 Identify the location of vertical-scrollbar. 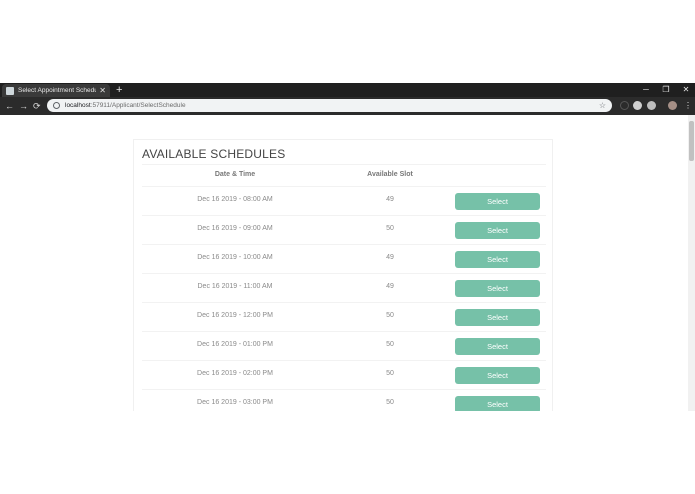
(691, 263).